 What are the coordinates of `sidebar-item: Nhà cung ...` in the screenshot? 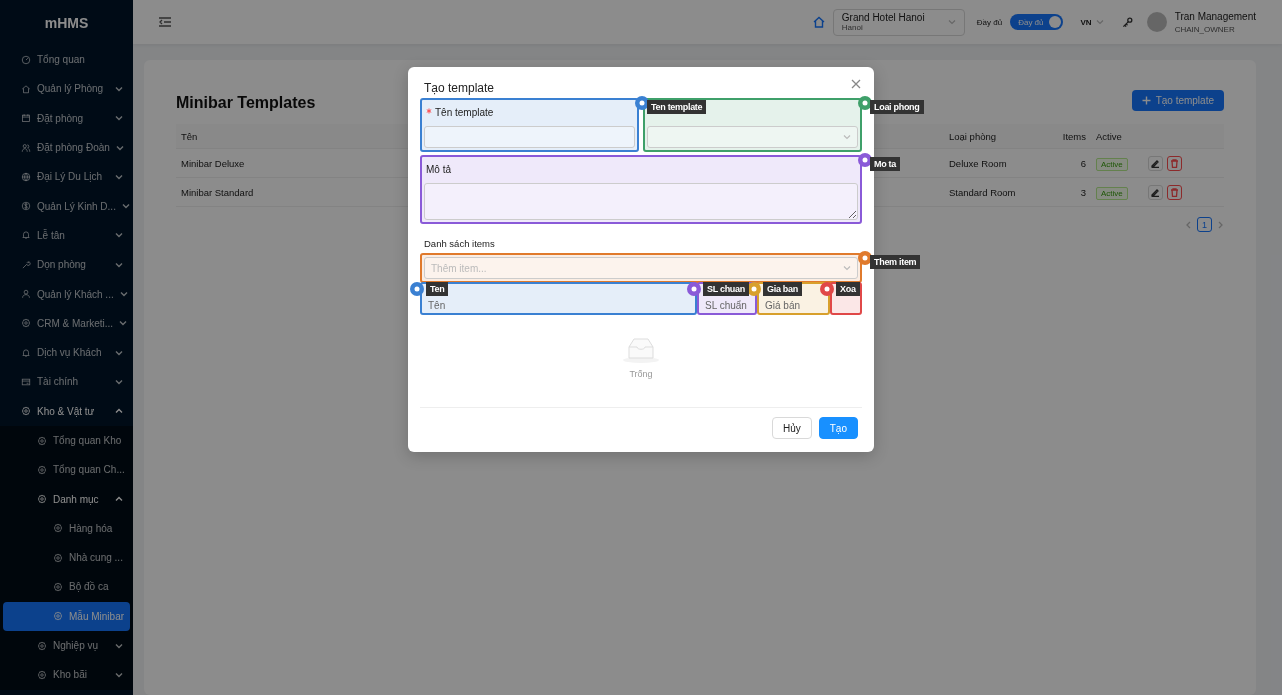 It's located at (66, 558).